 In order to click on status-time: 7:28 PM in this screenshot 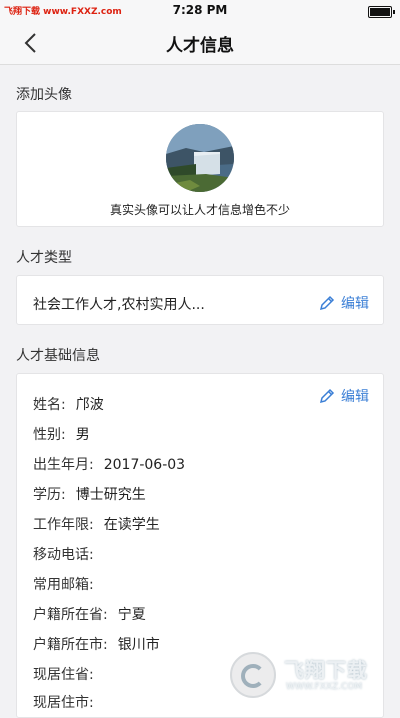, I will do `click(200, 10)`.